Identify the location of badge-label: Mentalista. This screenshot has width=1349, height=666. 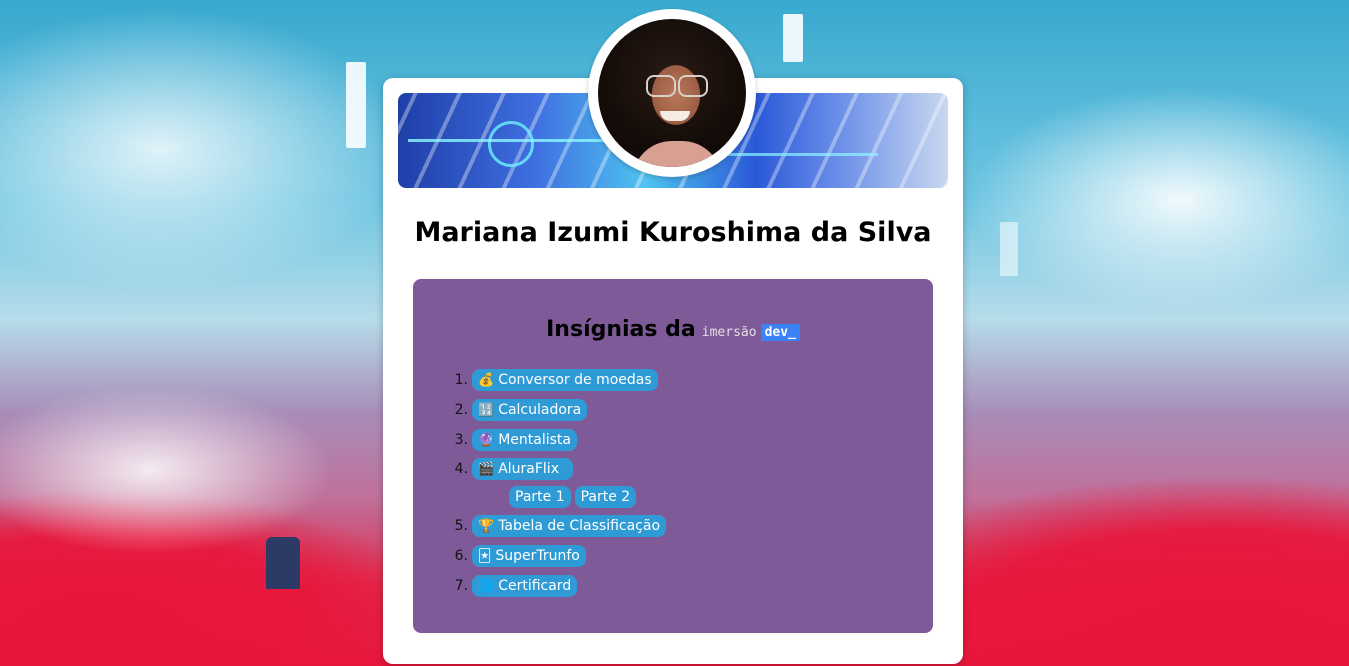
(534, 440).